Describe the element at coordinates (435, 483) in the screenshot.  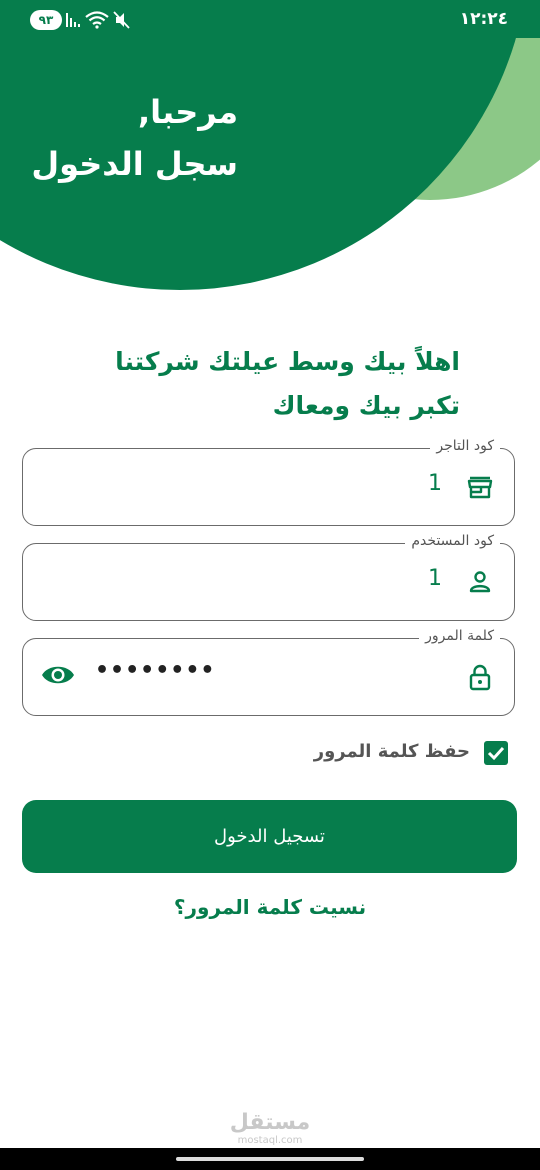
I see `merchant-code-value: 1` at that location.